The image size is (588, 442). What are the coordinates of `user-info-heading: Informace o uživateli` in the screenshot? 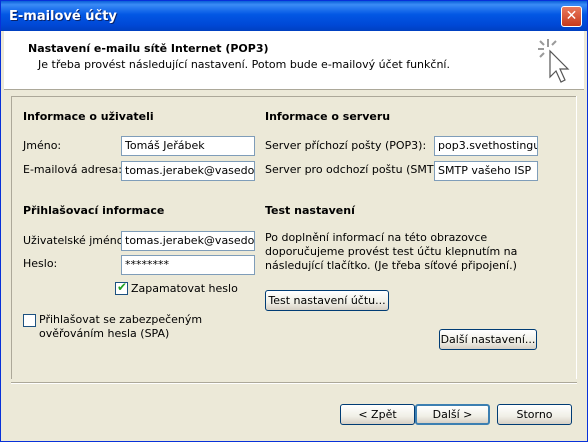 It's located at (88, 116).